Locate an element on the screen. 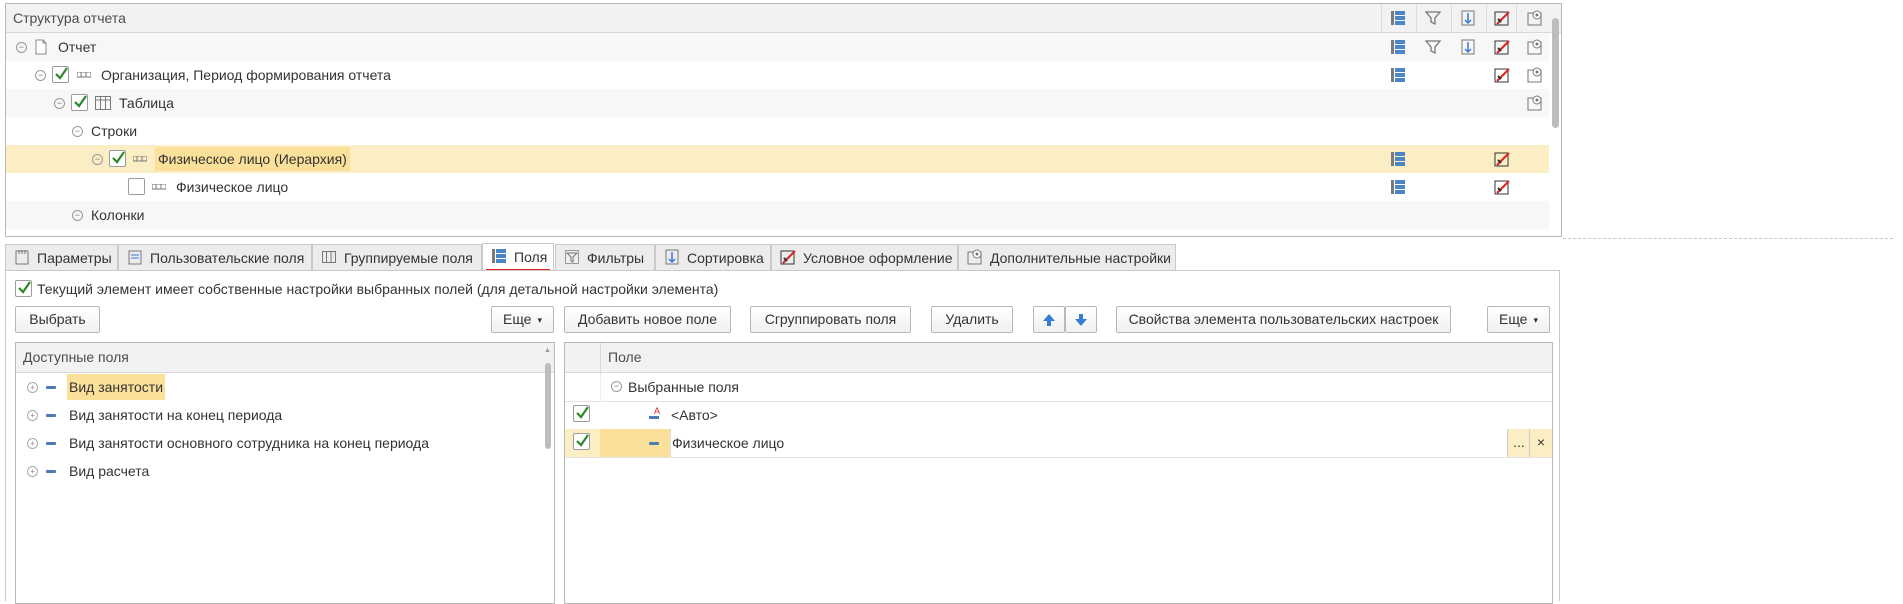 The image size is (1903, 604). tab-fields: Поля is located at coordinates (518, 257).